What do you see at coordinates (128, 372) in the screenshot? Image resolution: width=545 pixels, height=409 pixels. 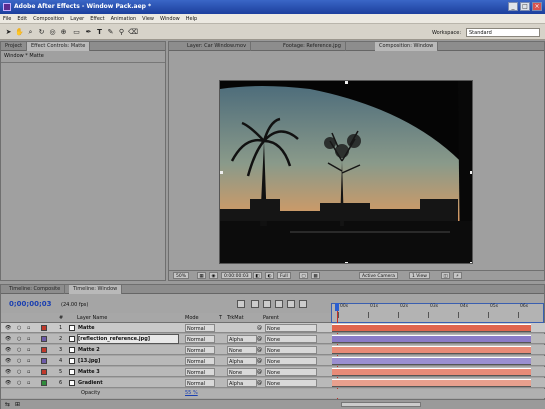 I see `layer-name: Matte 3` at bounding box center [128, 372].